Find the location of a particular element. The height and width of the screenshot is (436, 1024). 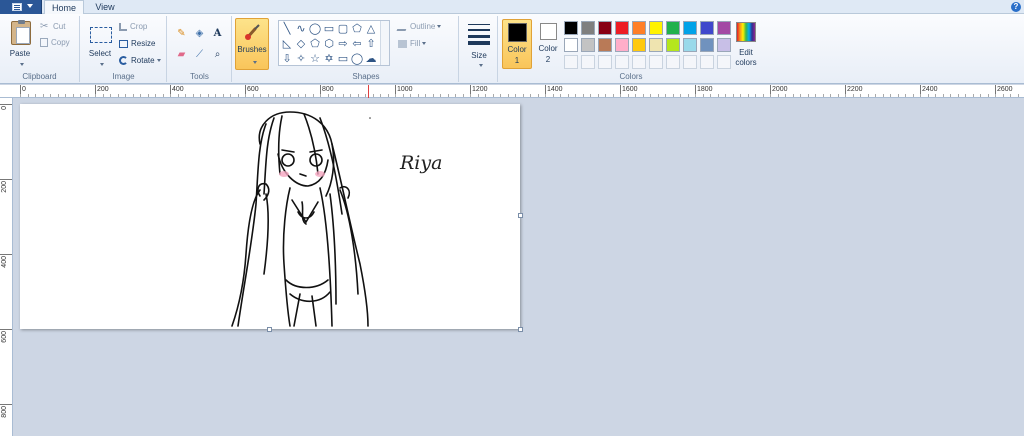

outline-button: Outline is located at coordinates (419, 27).